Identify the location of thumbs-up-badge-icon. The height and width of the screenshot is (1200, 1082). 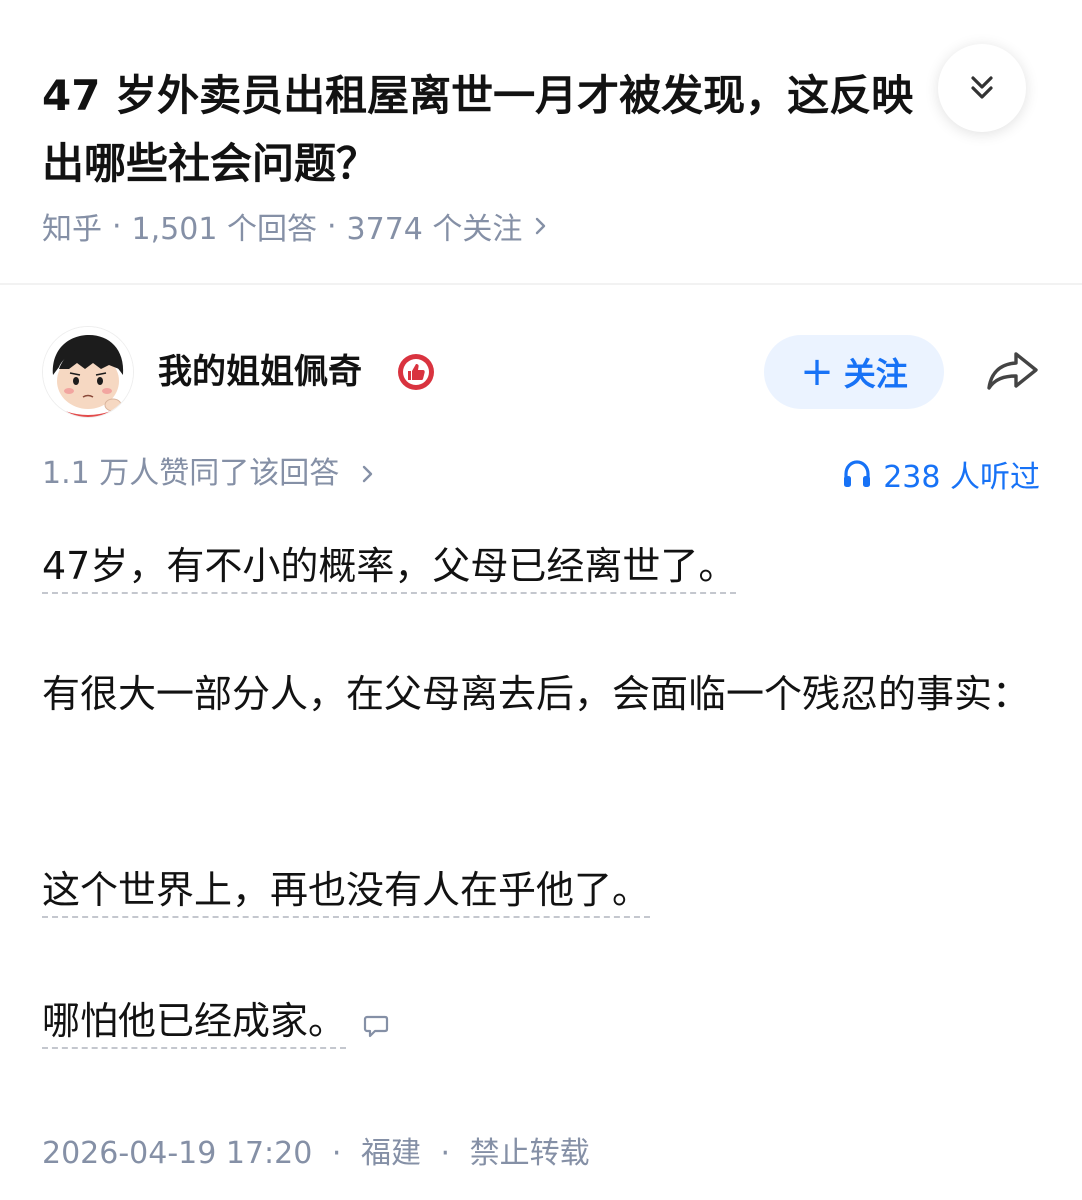
(416, 372).